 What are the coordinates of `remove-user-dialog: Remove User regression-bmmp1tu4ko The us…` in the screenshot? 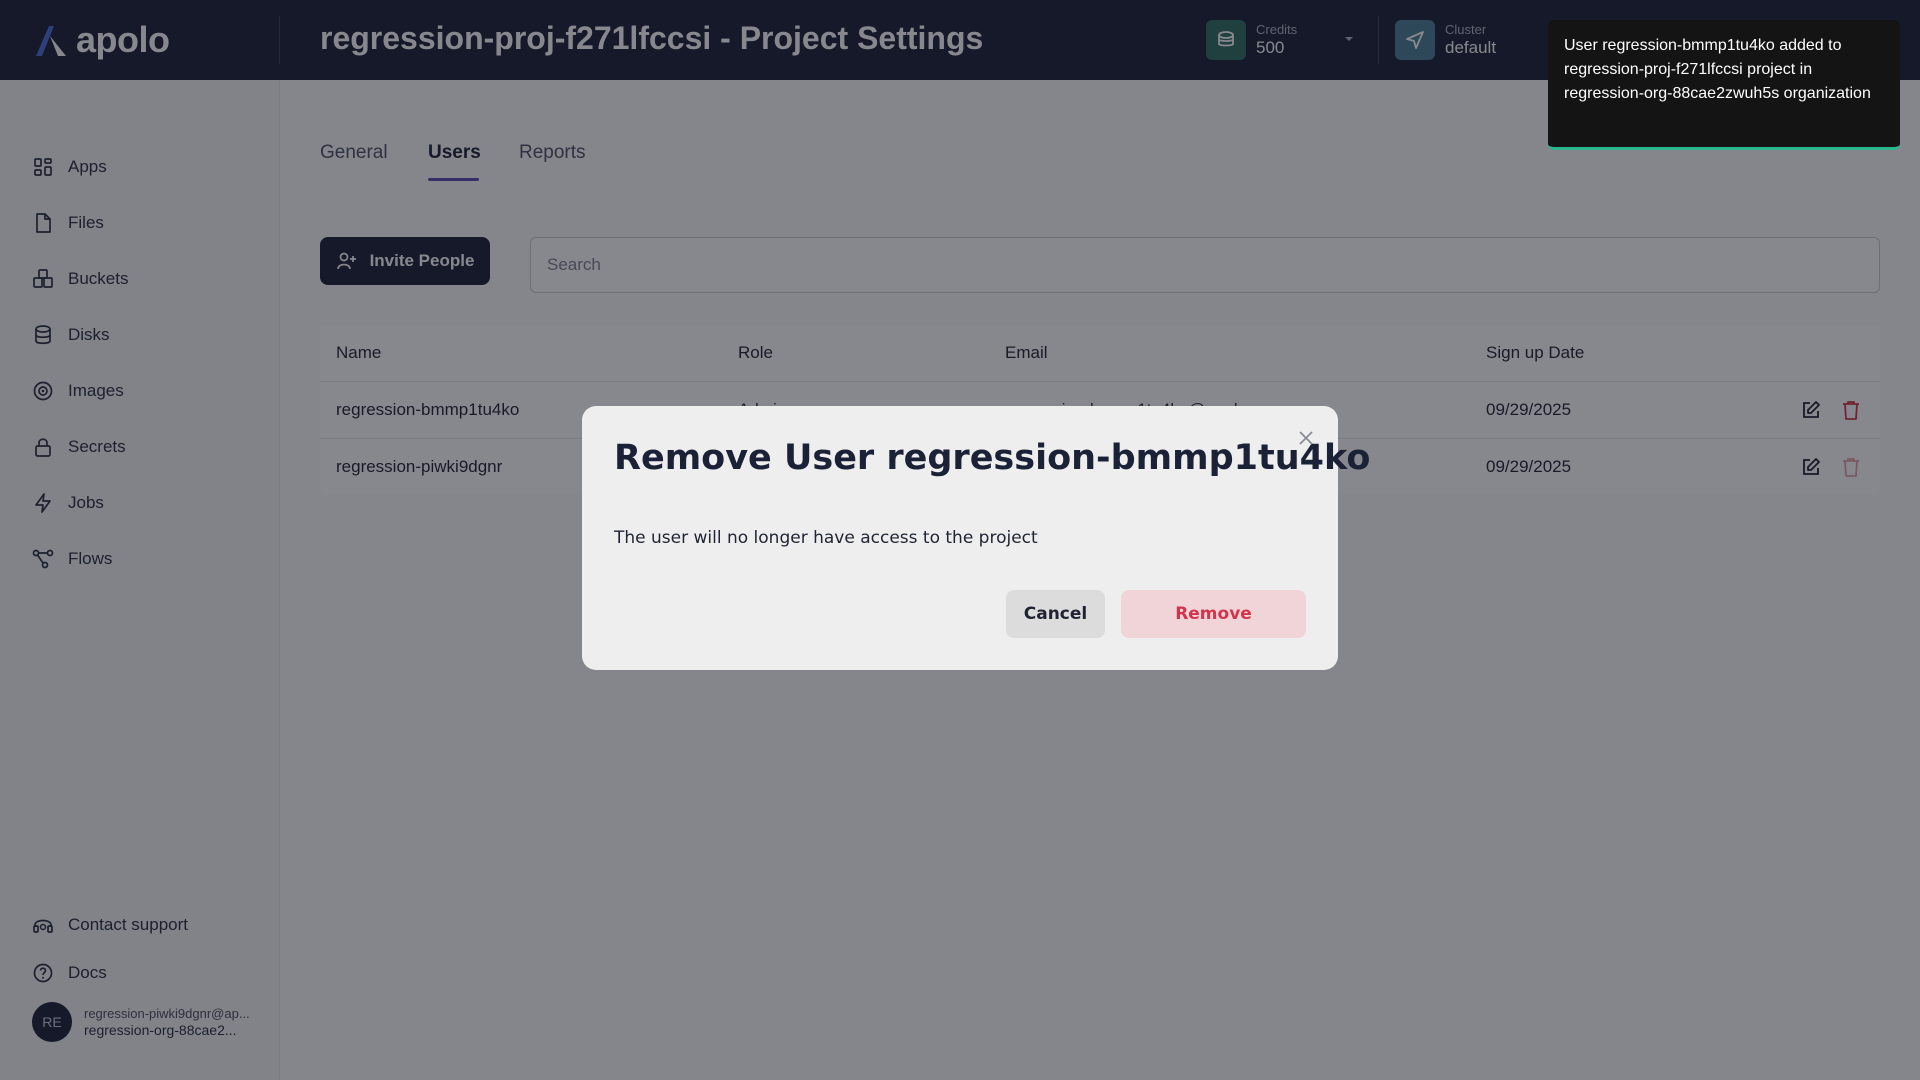 It's located at (976, 538).